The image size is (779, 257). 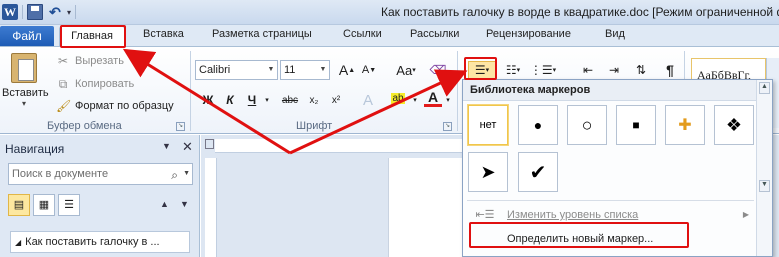 What do you see at coordinates (290, 100) in the screenshot?
I see `strikethrough-button: abc` at bounding box center [290, 100].